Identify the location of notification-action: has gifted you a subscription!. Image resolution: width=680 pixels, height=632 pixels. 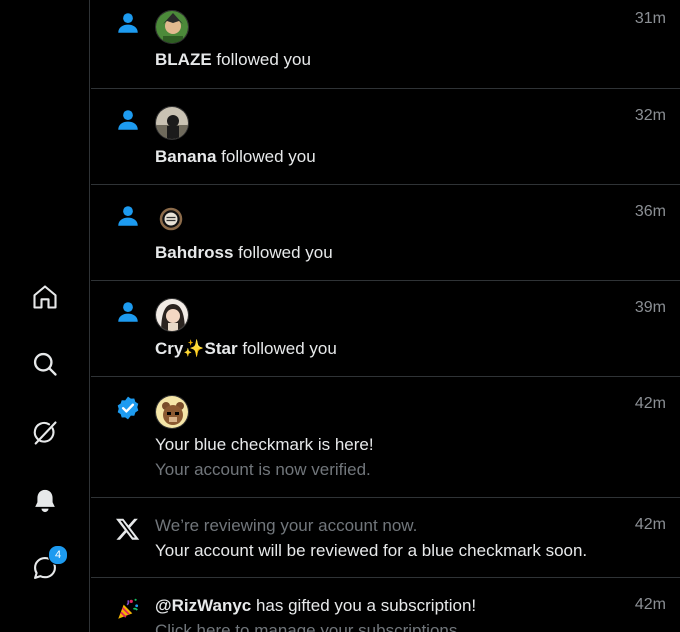
(364, 605).